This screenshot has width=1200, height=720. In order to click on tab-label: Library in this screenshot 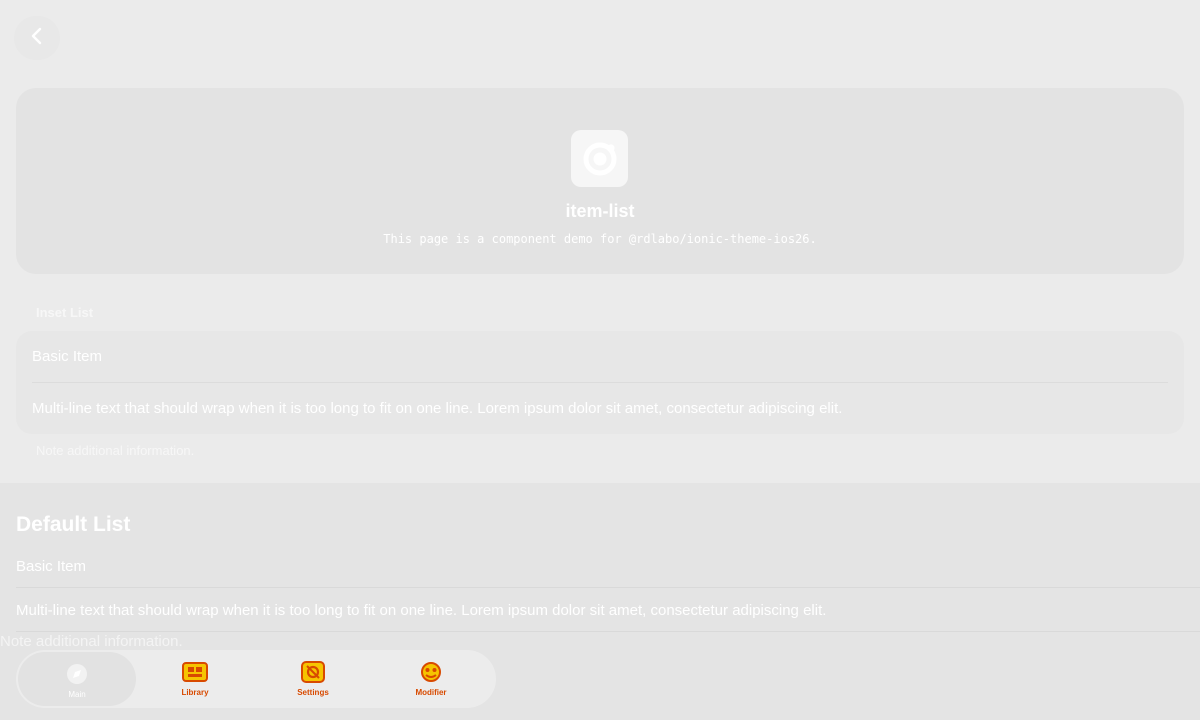, I will do `click(195, 692)`.